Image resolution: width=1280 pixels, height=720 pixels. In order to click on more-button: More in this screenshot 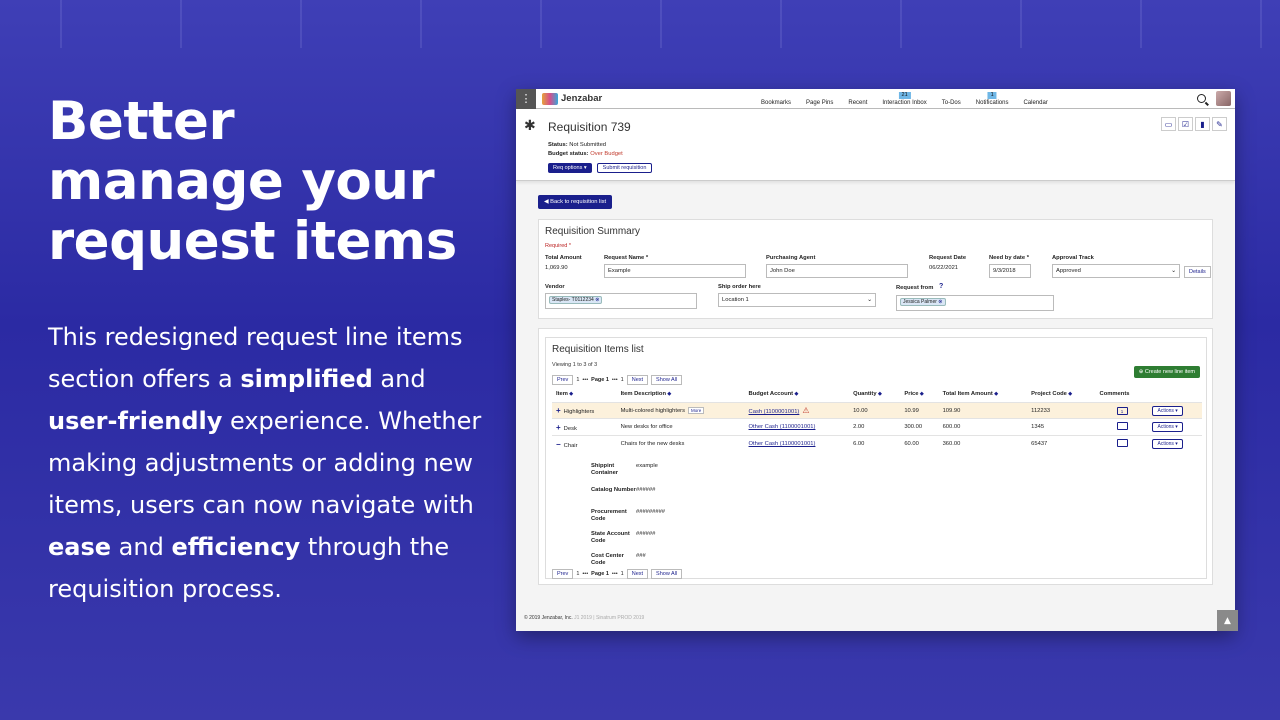, I will do `click(696, 410)`.